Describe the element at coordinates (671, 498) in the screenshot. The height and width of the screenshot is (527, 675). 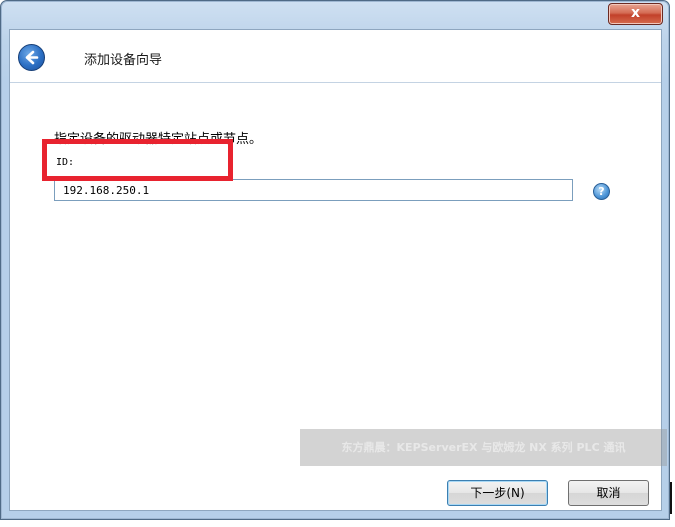
I see `text-cursor` at that location.